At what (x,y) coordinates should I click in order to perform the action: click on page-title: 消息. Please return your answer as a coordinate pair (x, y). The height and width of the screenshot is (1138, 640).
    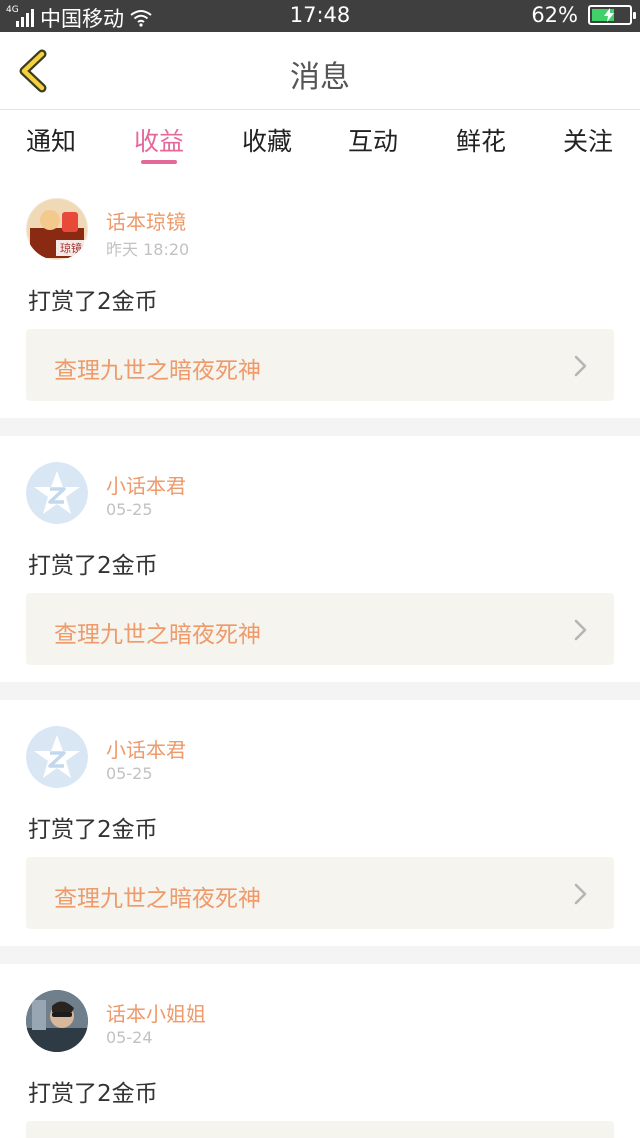
    Looking at the image, I should click on (320, 77).